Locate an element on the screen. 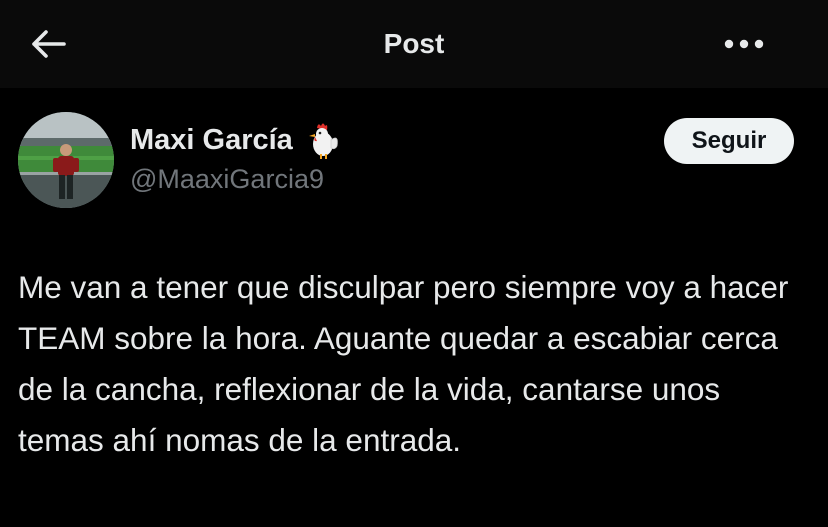 The height and width of the screenshot is (527, 828). follow-button: Seguir is located at coordinates (729, 141).